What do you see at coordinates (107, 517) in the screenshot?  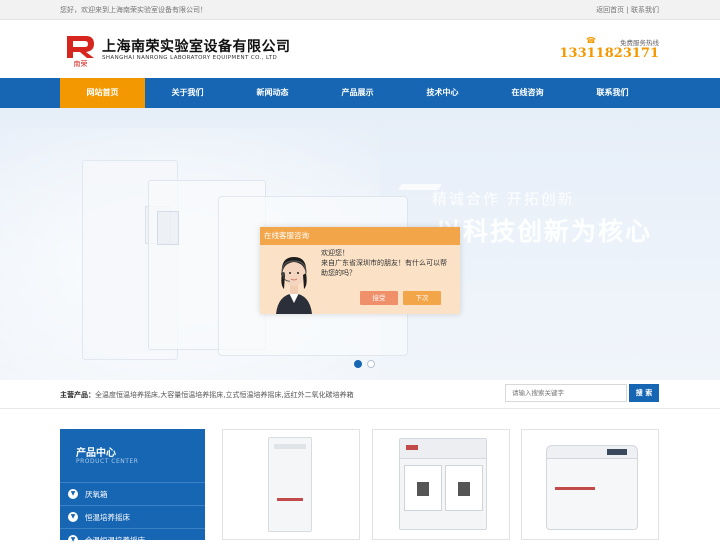 I see `sidebar-item-label: 恒温培养摇床` at bounding box center [107, 517].